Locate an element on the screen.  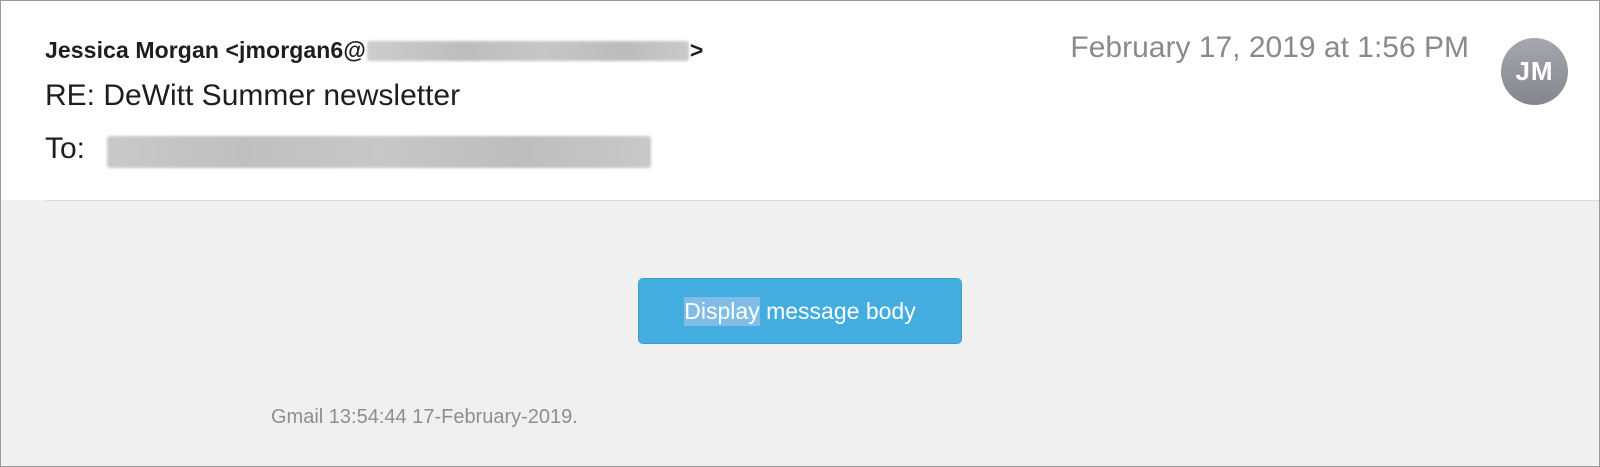
sender-name: Jessica Morgan <jmorgan6@ is located at coordinates (205, 50).